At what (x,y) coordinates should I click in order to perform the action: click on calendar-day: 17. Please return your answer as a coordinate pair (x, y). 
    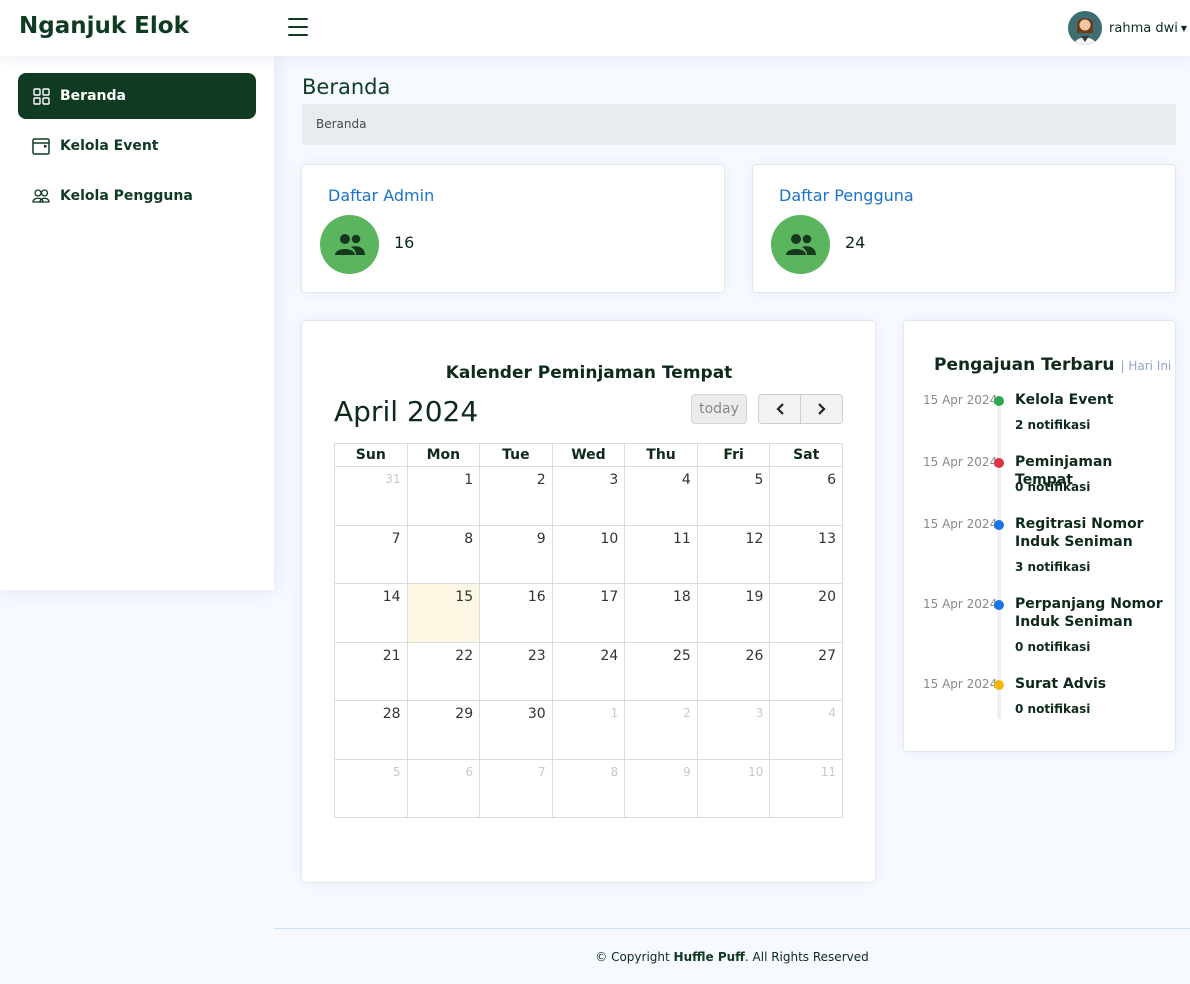
    Looking at the image, I should click on (588, 613).